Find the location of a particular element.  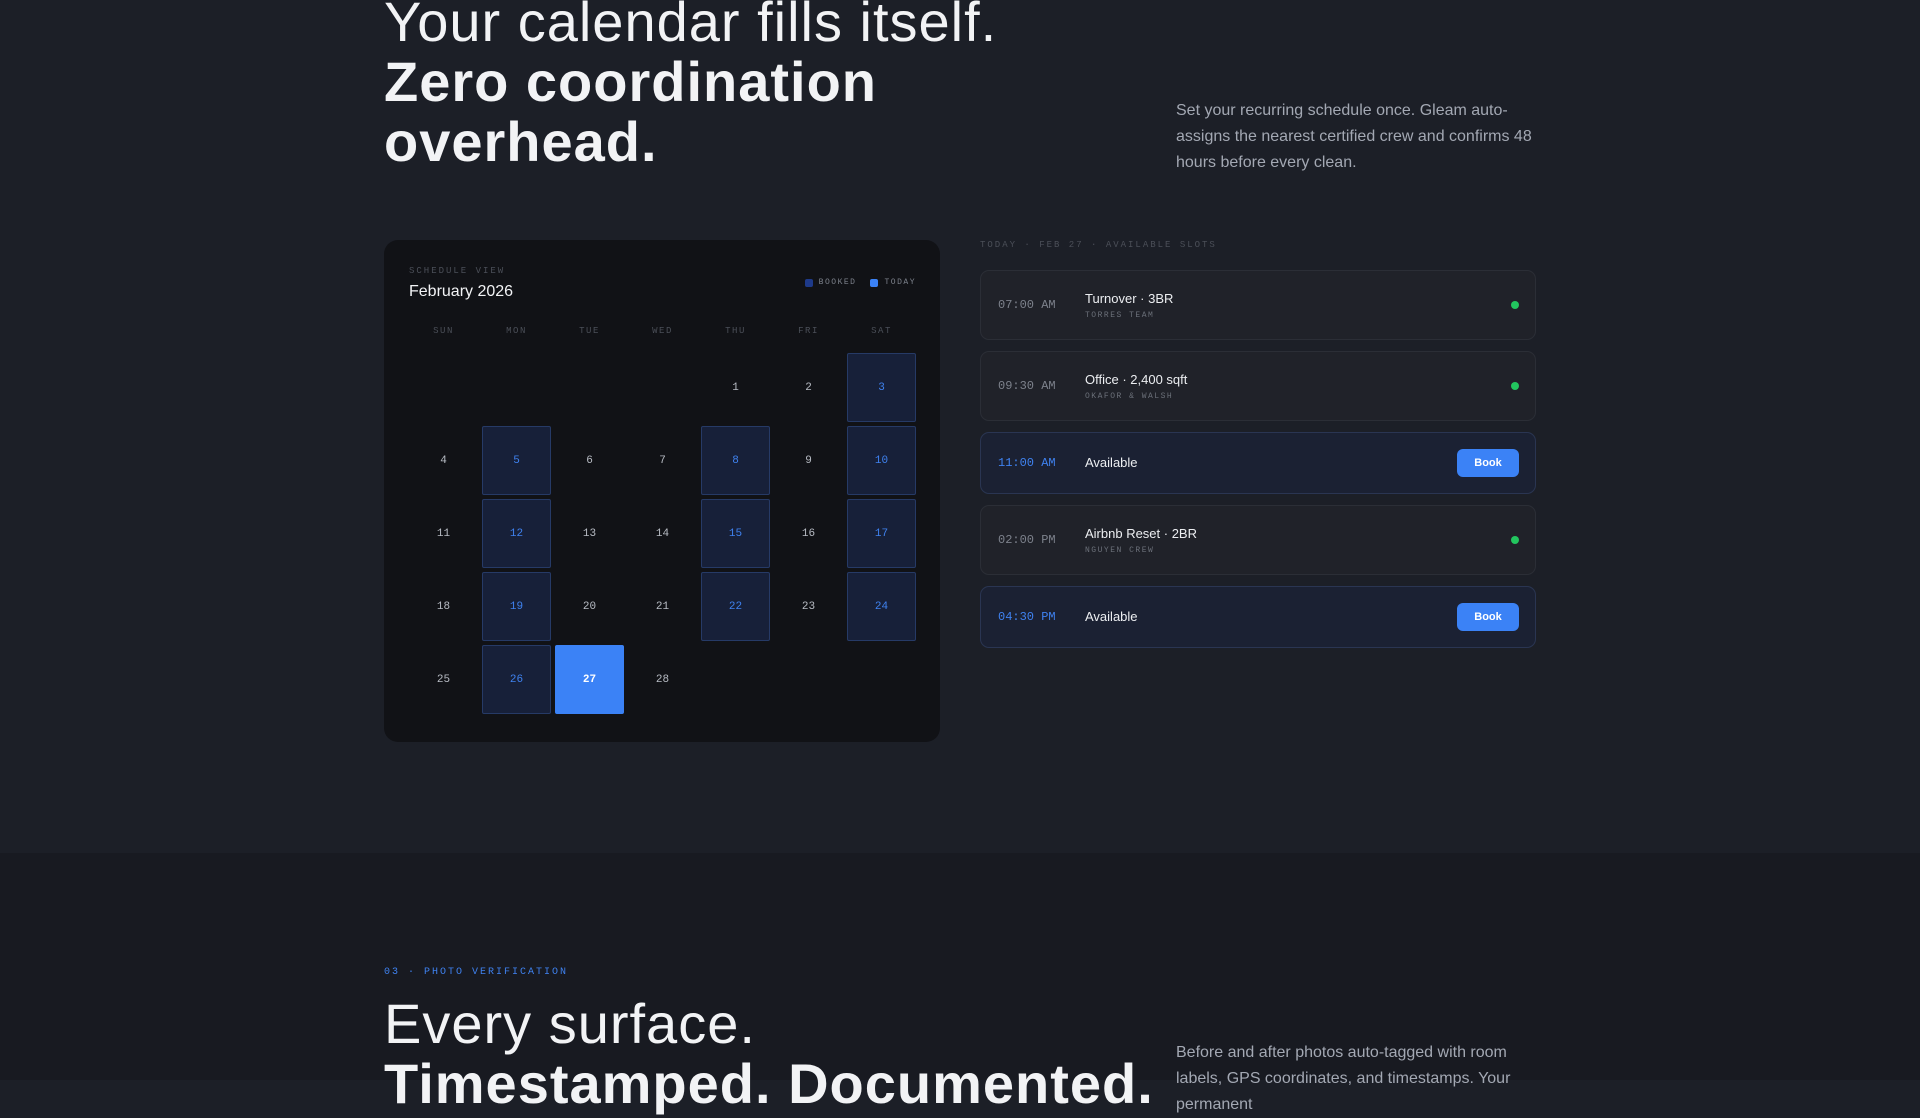

slot-time: 04:30 PM is located at coordinates (1027, 617).